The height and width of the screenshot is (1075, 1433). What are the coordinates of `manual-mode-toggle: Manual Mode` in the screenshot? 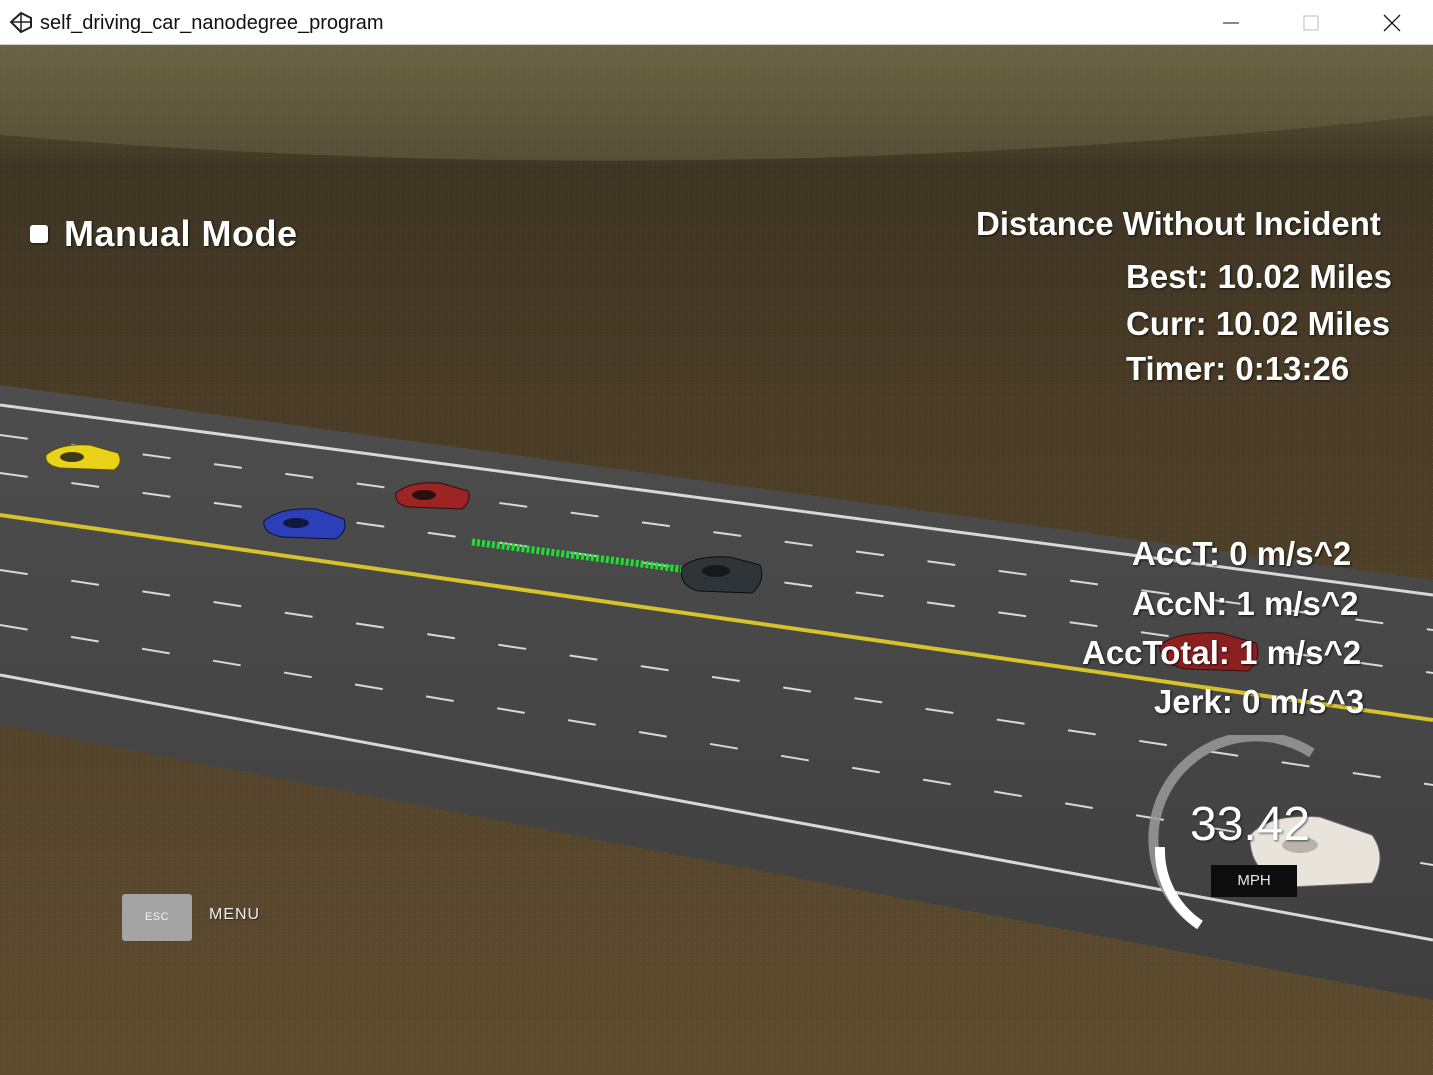 It's located at (164, 234).